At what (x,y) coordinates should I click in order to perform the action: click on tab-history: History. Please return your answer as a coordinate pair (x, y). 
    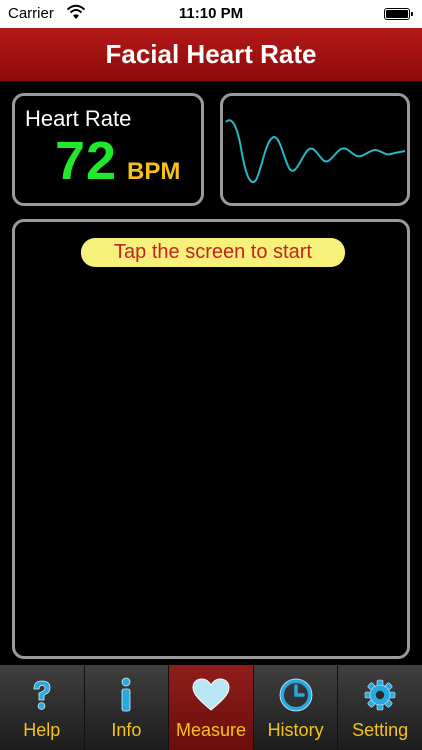
    Looking at the image, I should click on (296, 707).